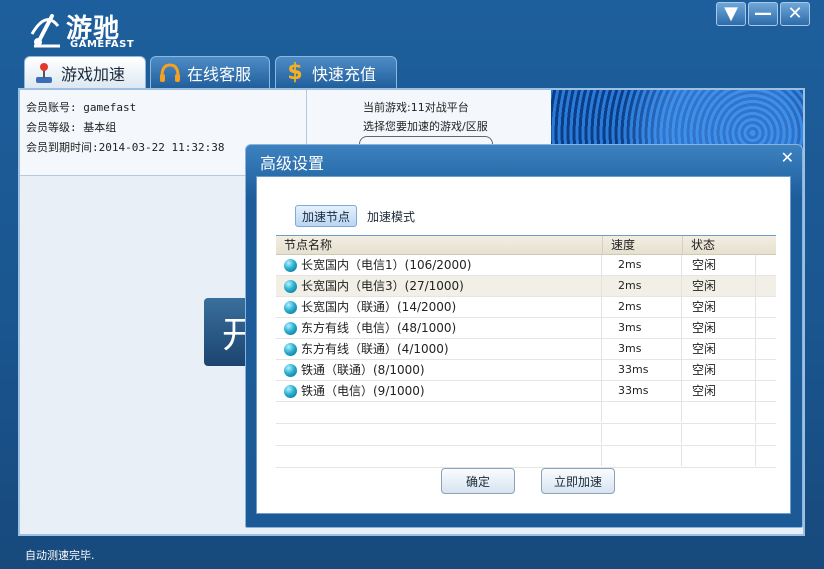  Describe the element at coordinates (391, 216) in the screenshot. I see `tab-accelerate-mode: 加速模式` at that location.